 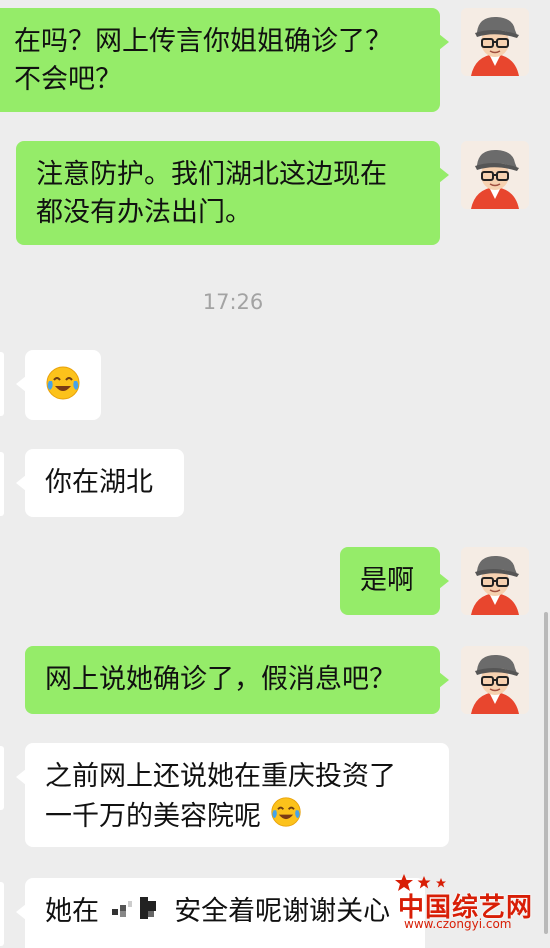 What do you see at coordinates (220, 776) in the screenshot?
I see `message-text-line: 之前网上还说她在重庆投资了` at bounding box center [220, 776].